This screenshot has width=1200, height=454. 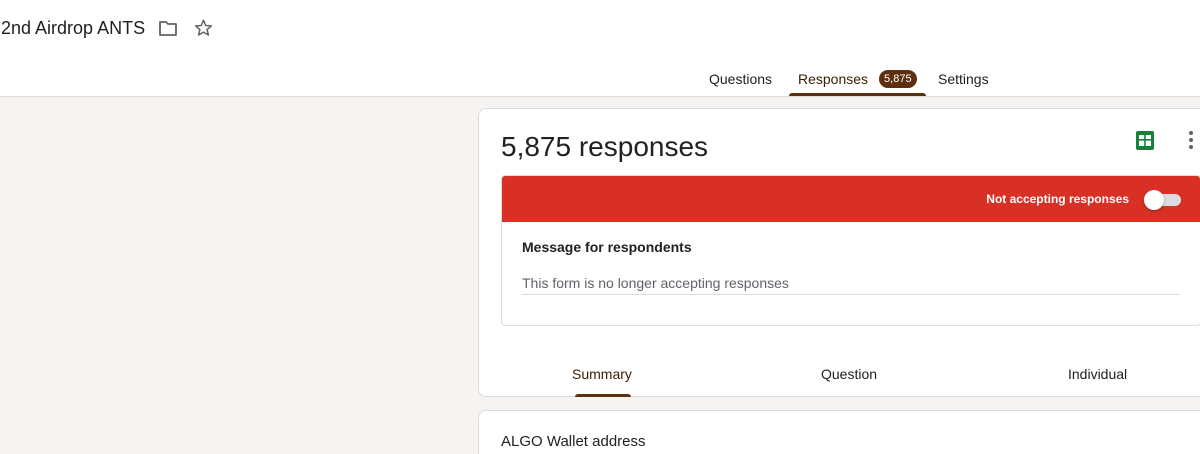 I want to click on google-sheets-icon, so click(x=1145, y=140).